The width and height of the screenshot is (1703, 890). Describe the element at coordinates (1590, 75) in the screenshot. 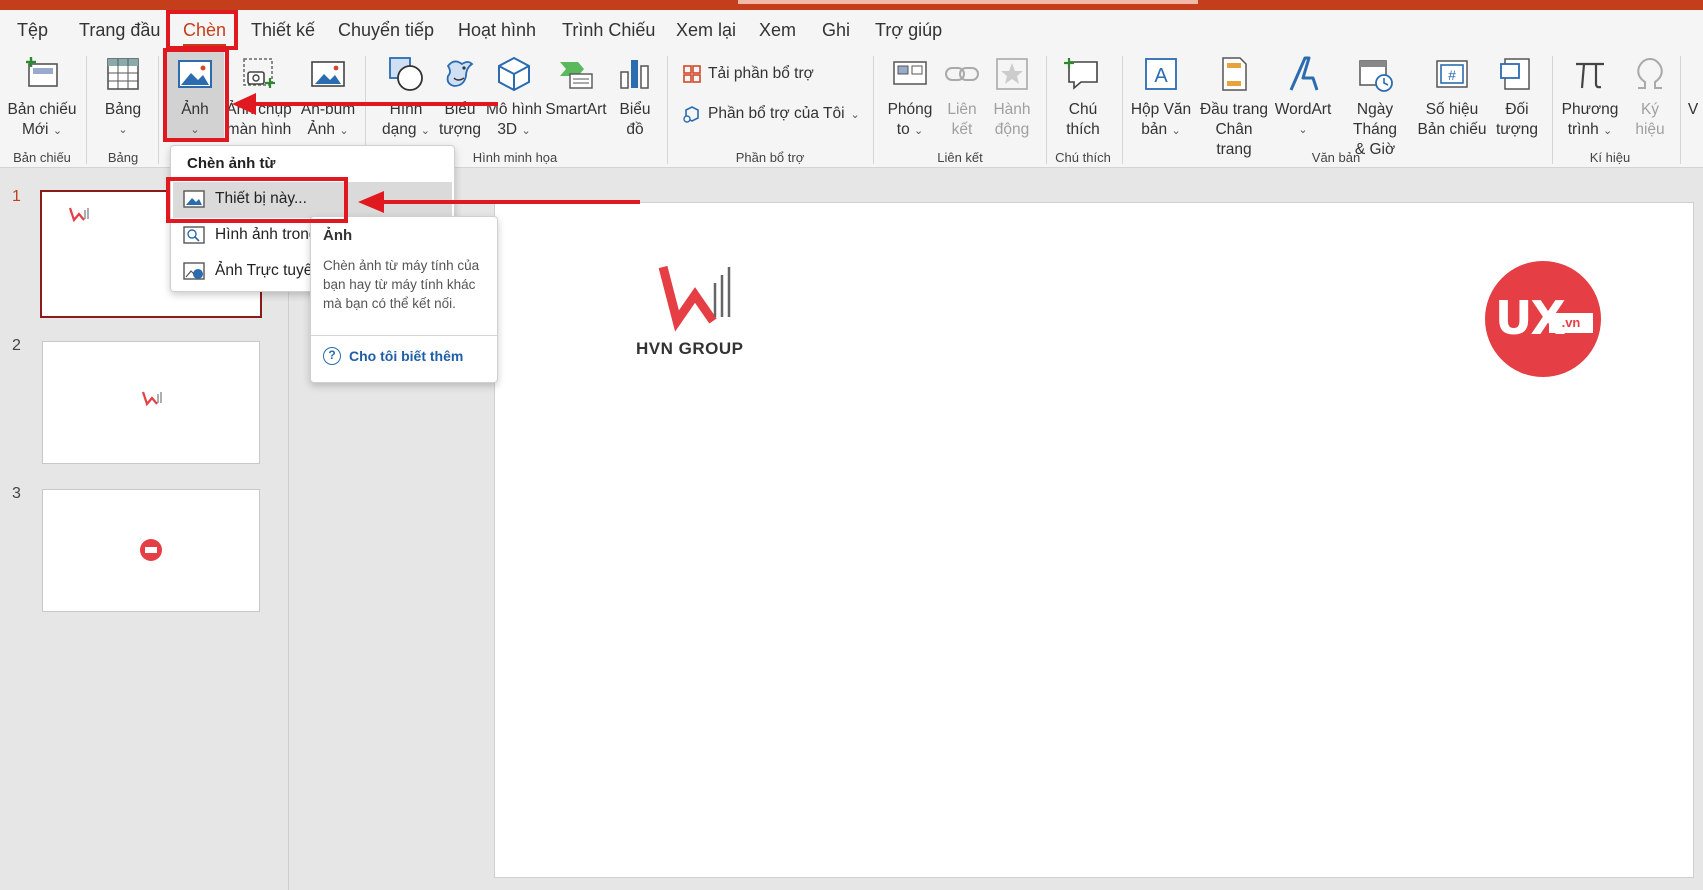

I see `pi-icon` at that location.